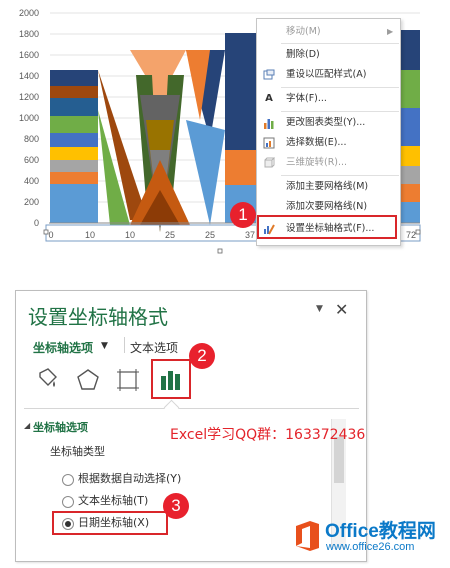 The image size is (450, 568). What do you see at coordinates (74, 92) in the screenshot?
I see `series-brown-left` at bounding box center [74, 92].